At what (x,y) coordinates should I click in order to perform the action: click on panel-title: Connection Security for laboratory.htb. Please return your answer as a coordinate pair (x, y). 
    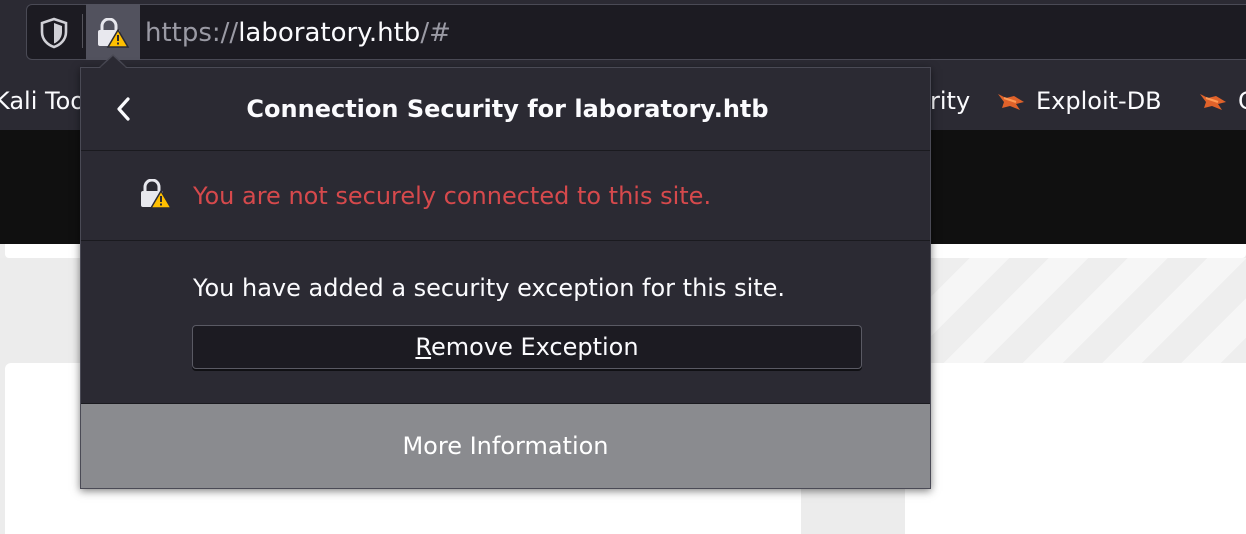
    Looking at the image, I should click on (507, 109).